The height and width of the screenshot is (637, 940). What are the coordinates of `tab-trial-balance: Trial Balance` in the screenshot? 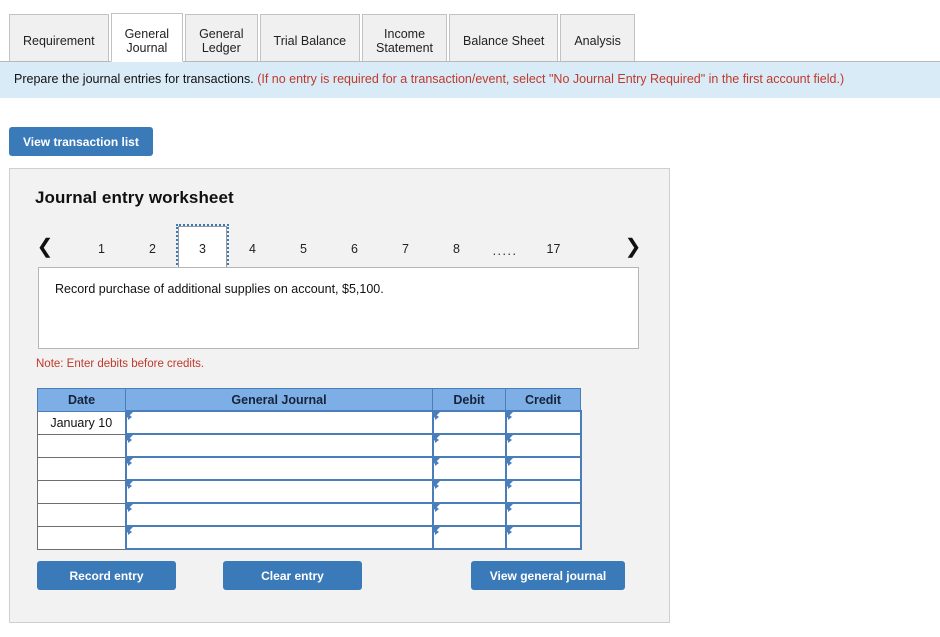 It's located at (310, 38).